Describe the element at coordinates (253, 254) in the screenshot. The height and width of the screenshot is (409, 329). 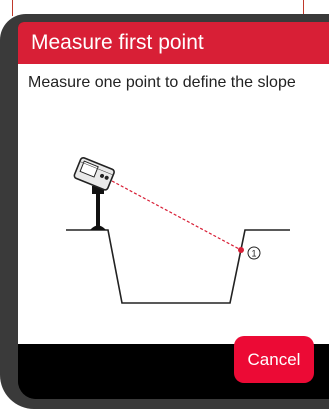
I see `point-number-label: 1` at that location.